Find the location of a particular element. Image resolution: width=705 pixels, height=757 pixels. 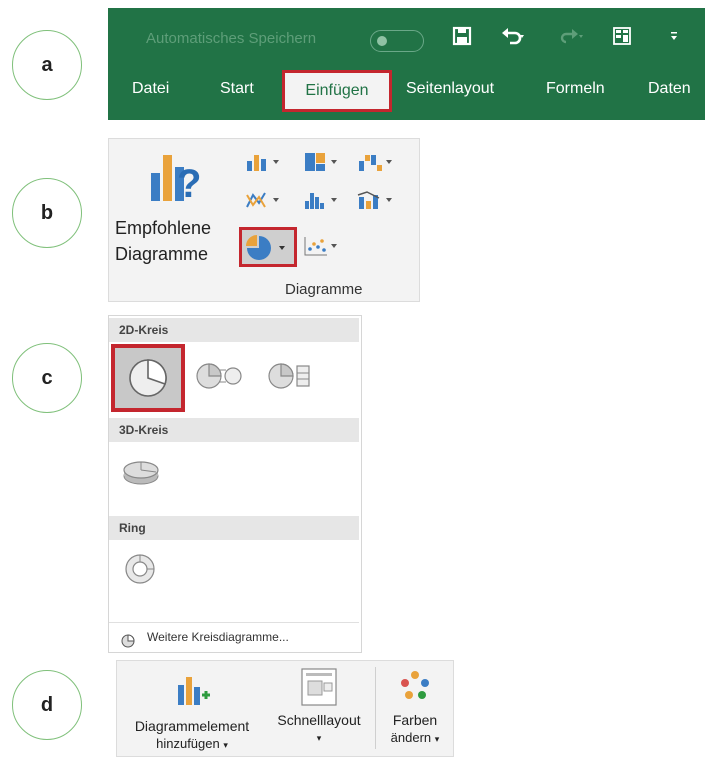

tab-start: Start is located at coordinates (237, 89).